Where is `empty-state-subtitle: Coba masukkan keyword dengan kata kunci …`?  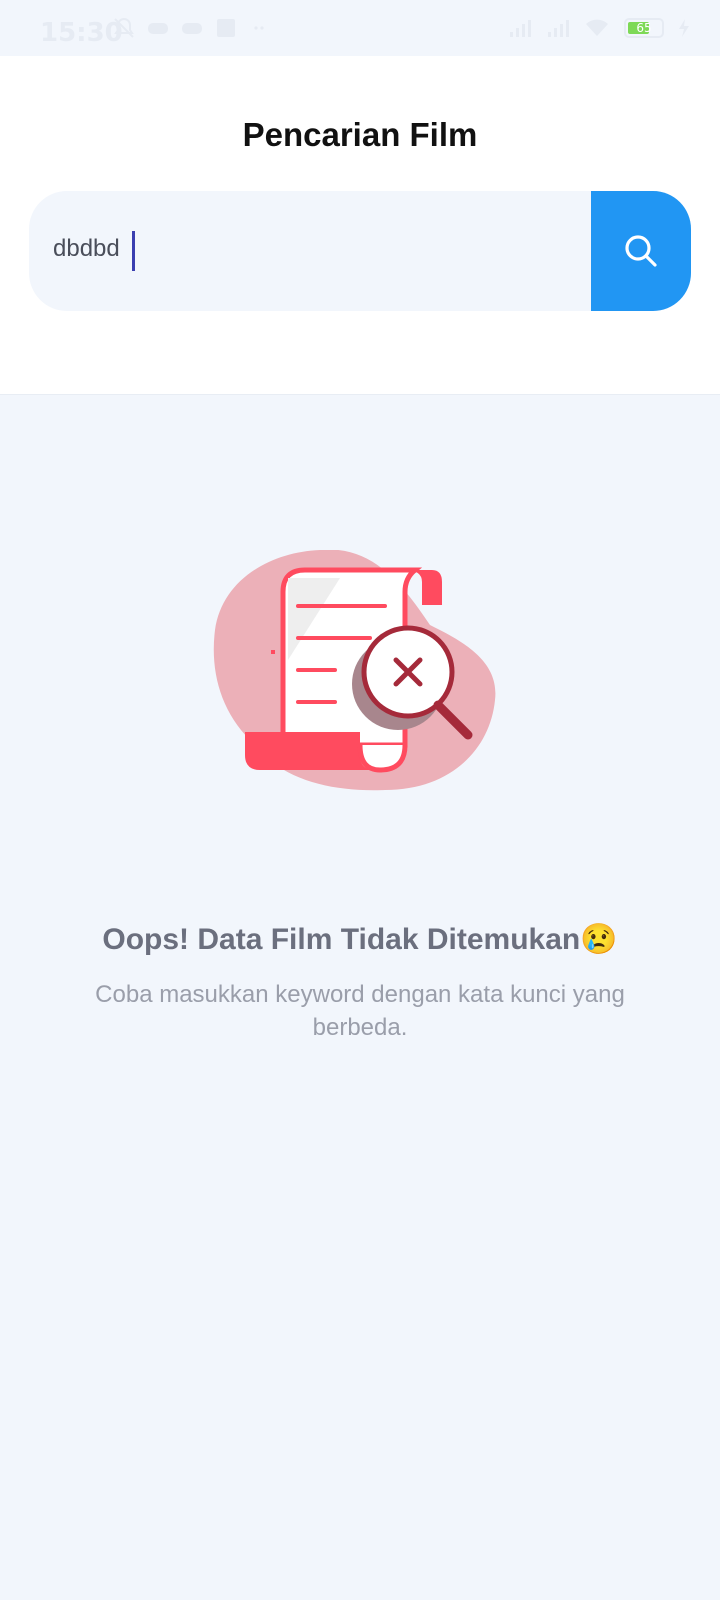
empty-state-subtitle: Coba masukkan keyword dengan kata kunci … is located at coordinates (360, 1011).